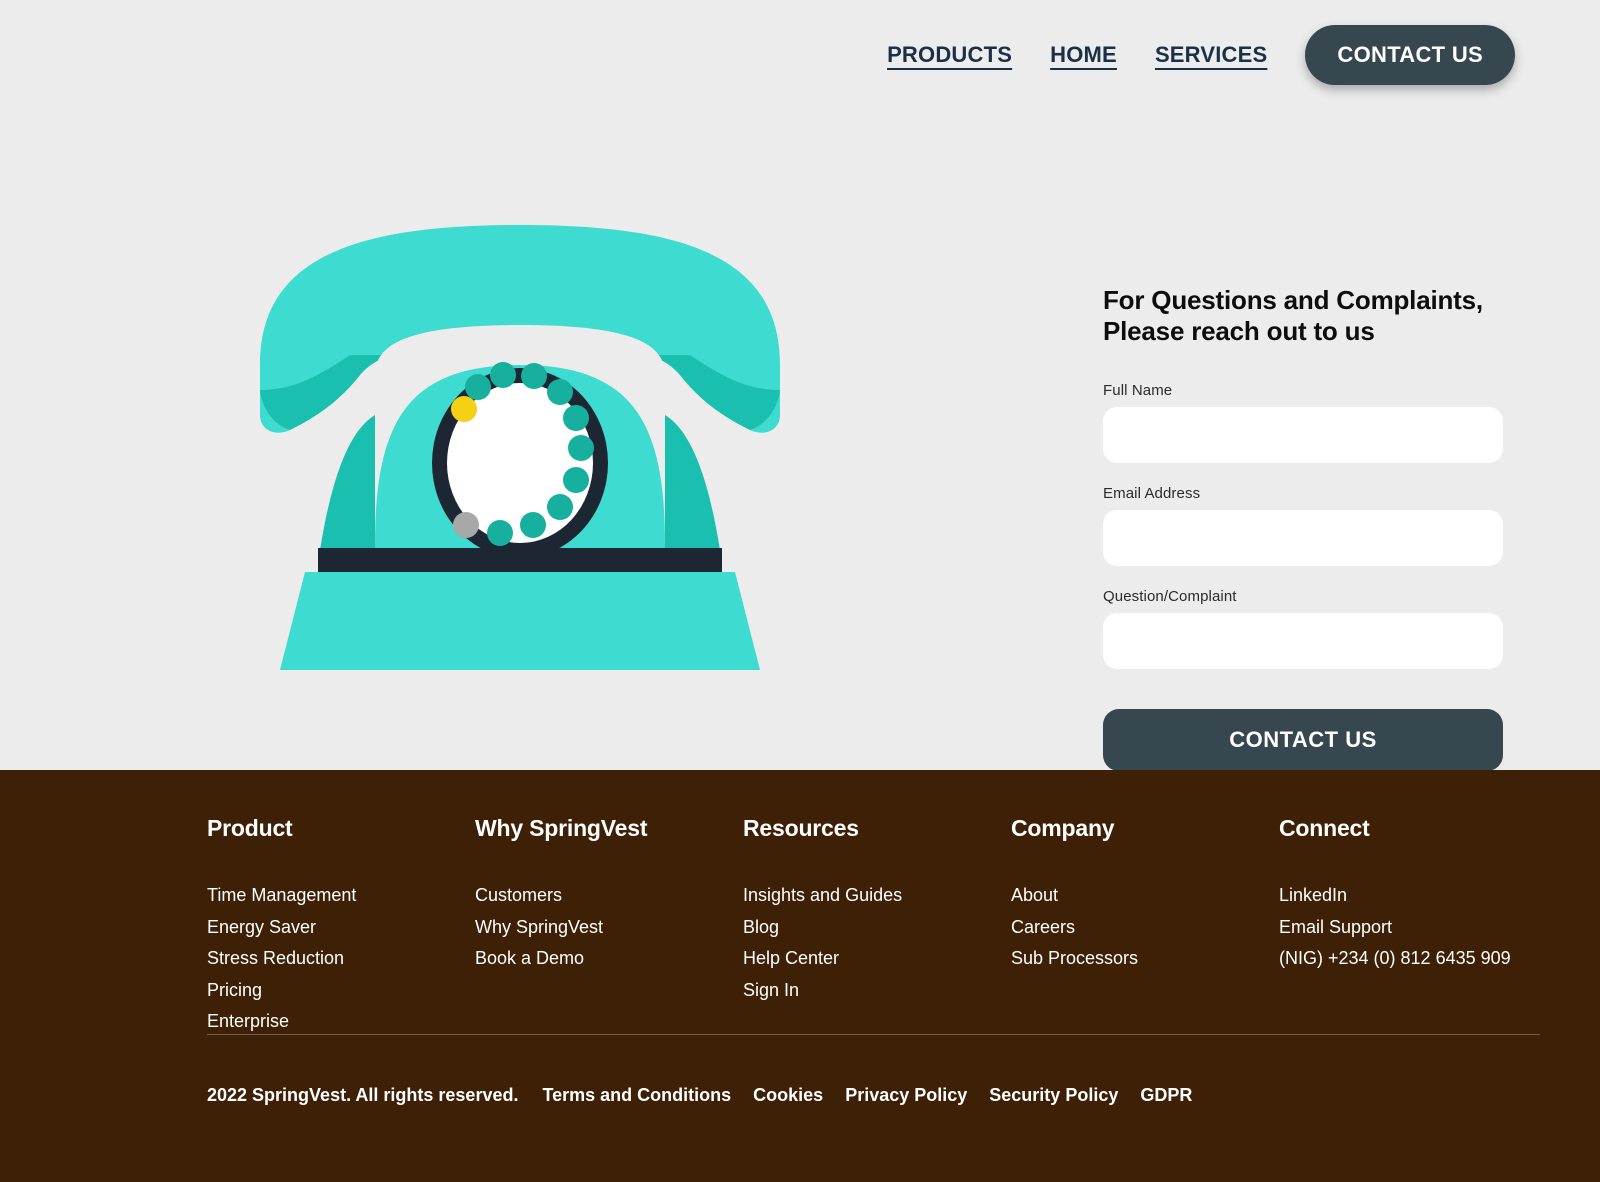  What do you see at coordinates (873, 1034) in the screenshot?
I see `footer-divider` at bounding box center [873, 1034].